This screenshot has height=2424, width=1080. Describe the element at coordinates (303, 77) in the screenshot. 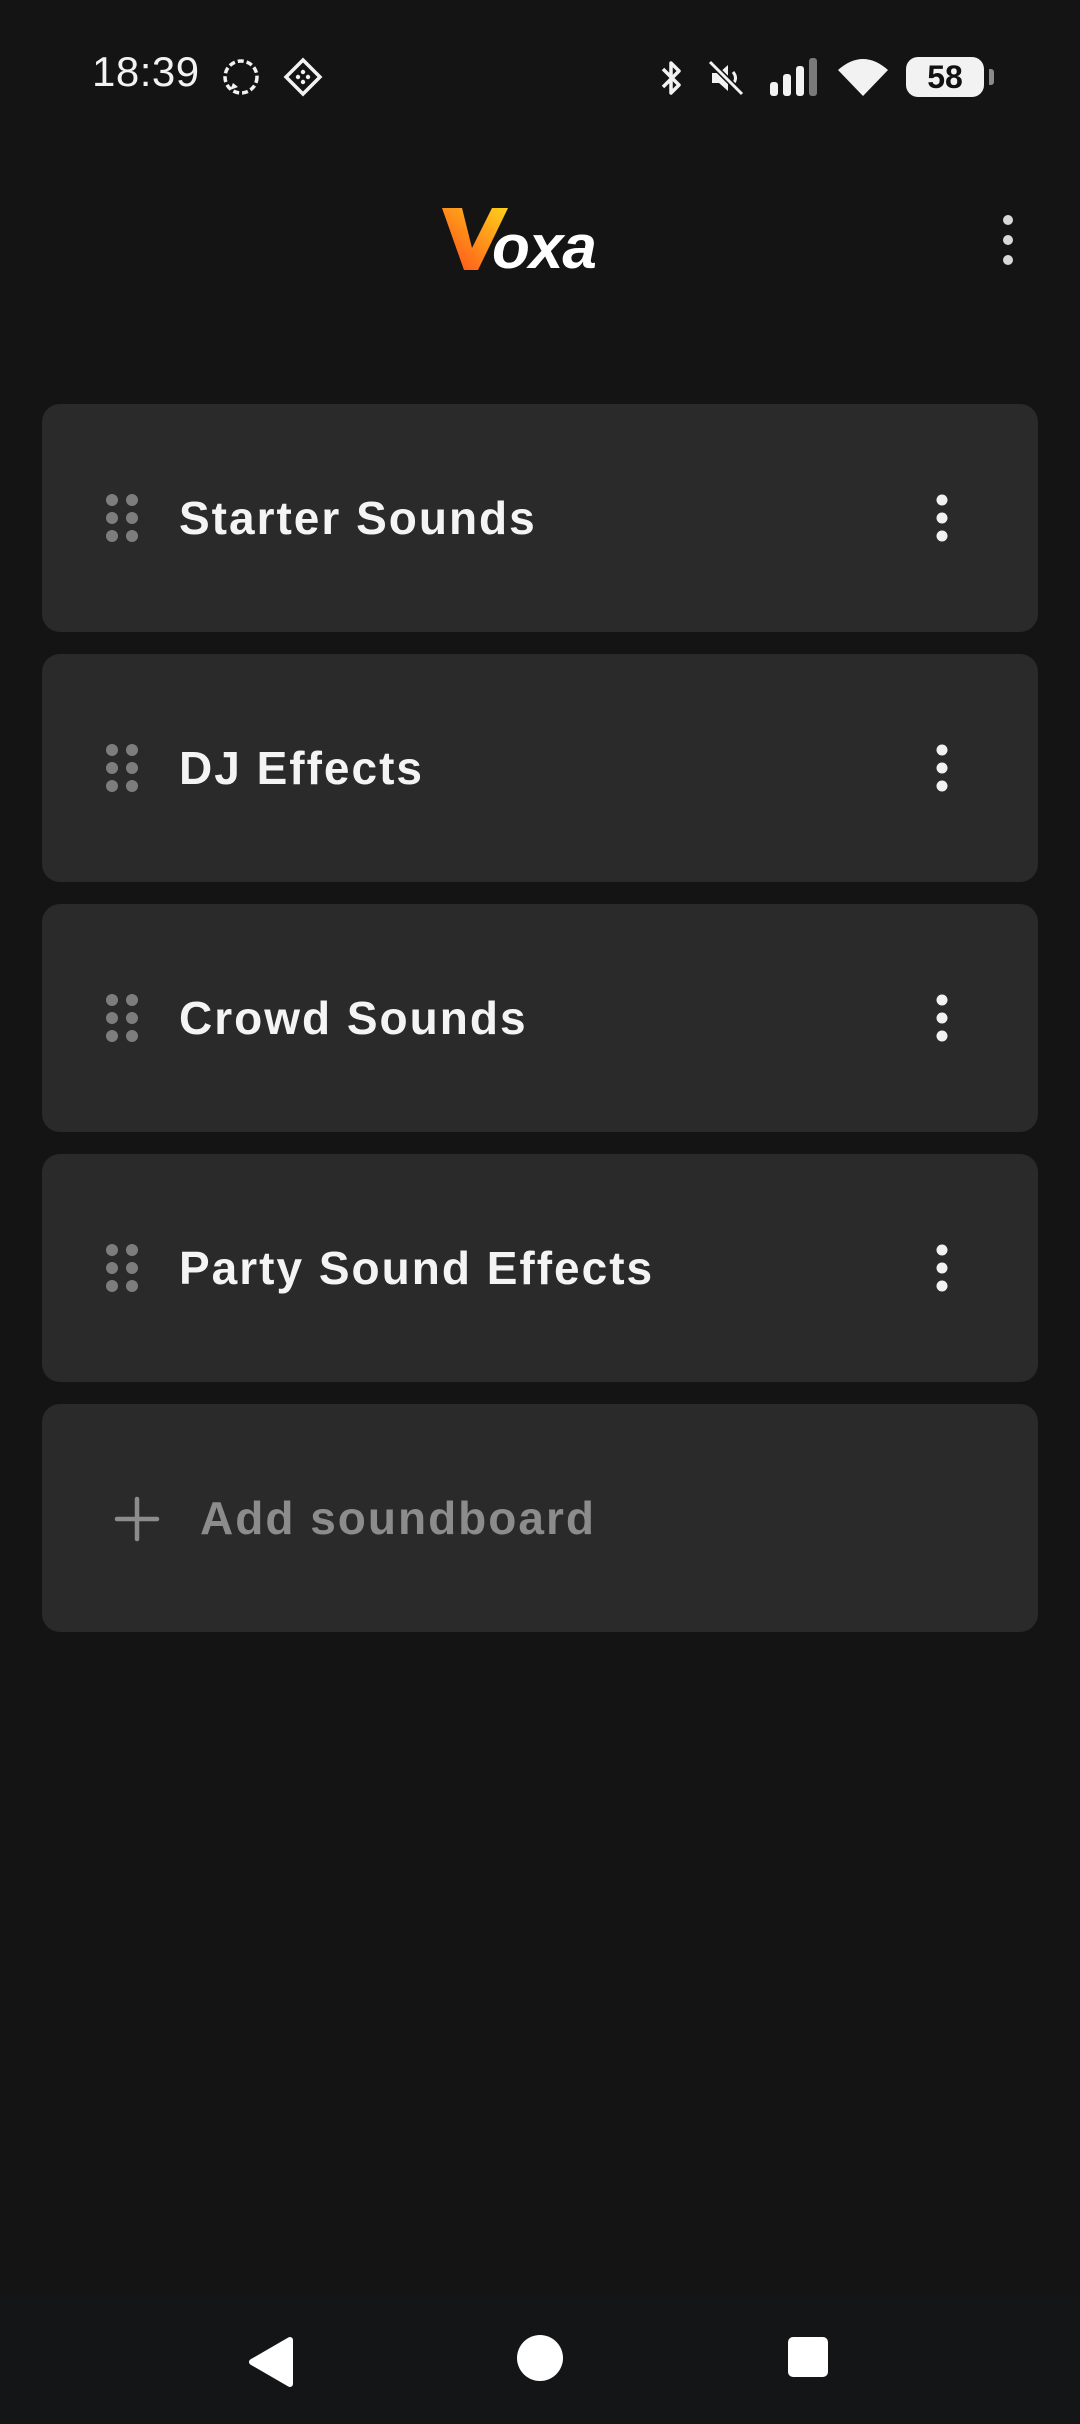

I see `grid-app-icon` at that location.